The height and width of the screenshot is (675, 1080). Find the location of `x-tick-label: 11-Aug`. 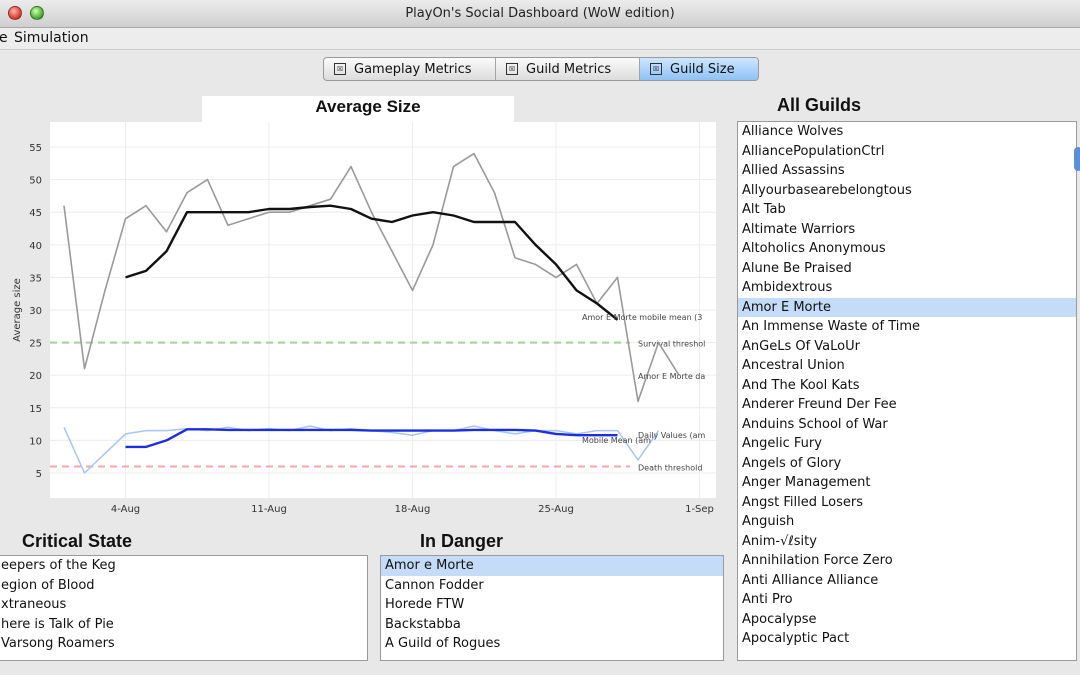

x-tick-label: 11-Aug is located at coordinates (269, 509).